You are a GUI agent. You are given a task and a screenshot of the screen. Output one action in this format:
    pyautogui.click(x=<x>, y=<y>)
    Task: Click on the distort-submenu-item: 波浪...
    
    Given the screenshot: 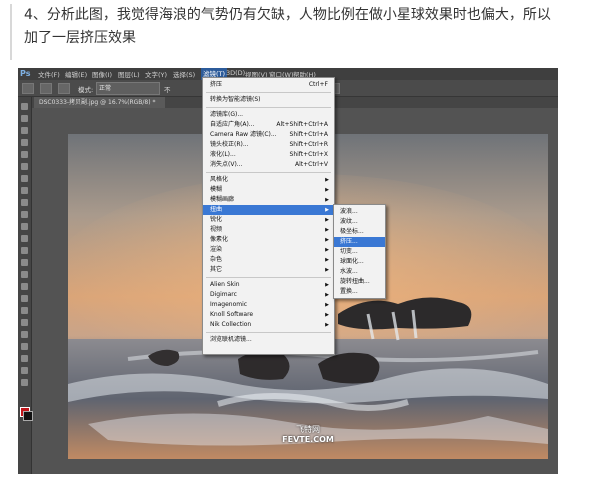 What is the action you would take?
    pyautogui.click(x=359, y=212)
    